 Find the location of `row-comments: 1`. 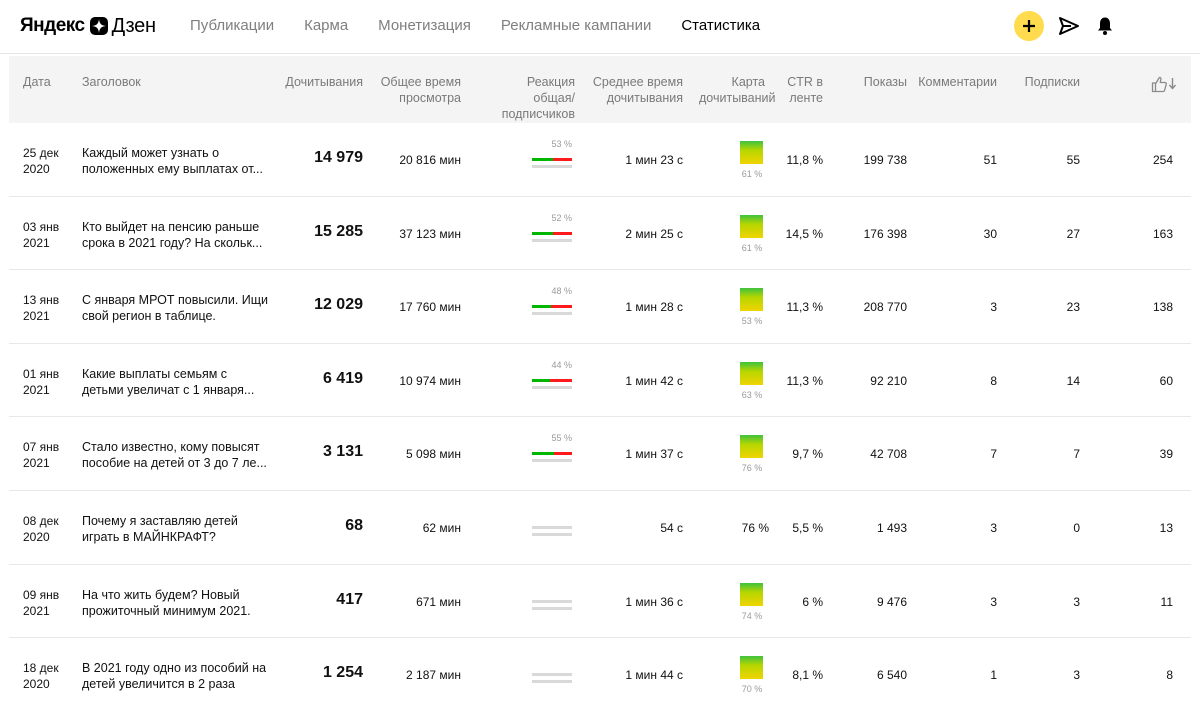

row-comments: 1 is located at coordinates (993, 675).